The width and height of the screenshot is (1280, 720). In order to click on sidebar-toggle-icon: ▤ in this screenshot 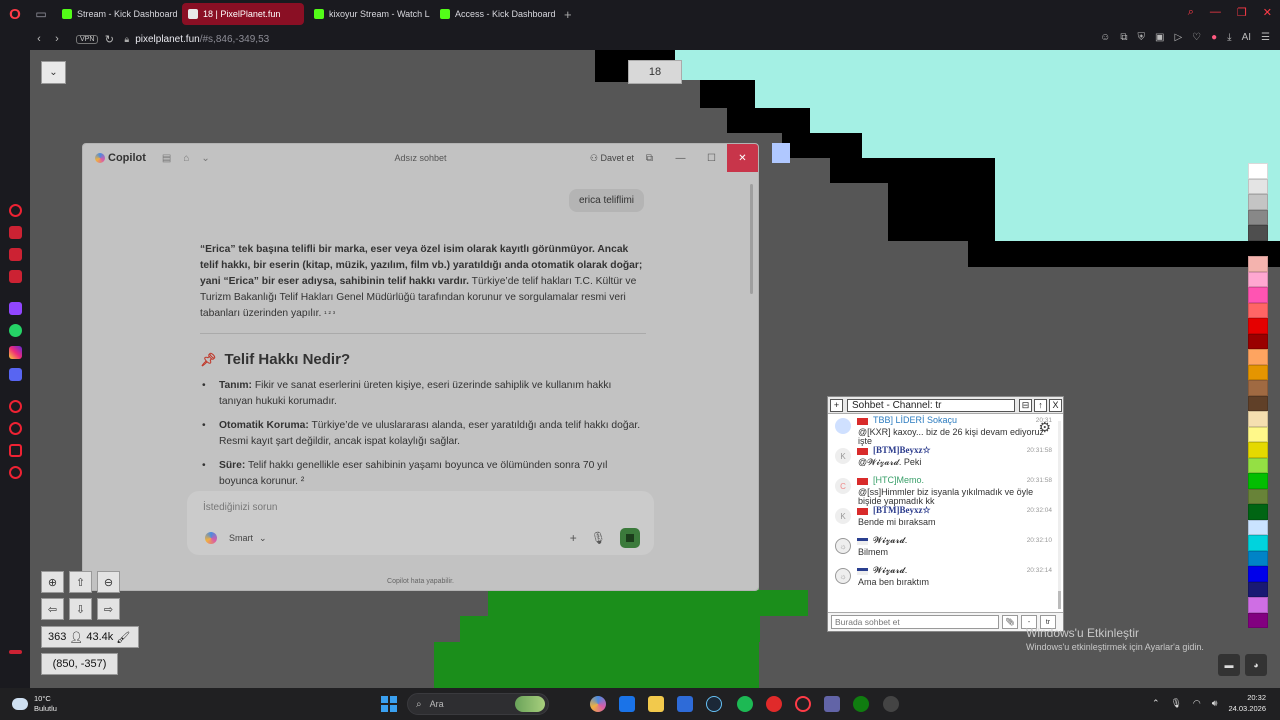, I will do `click(166, 158)`.